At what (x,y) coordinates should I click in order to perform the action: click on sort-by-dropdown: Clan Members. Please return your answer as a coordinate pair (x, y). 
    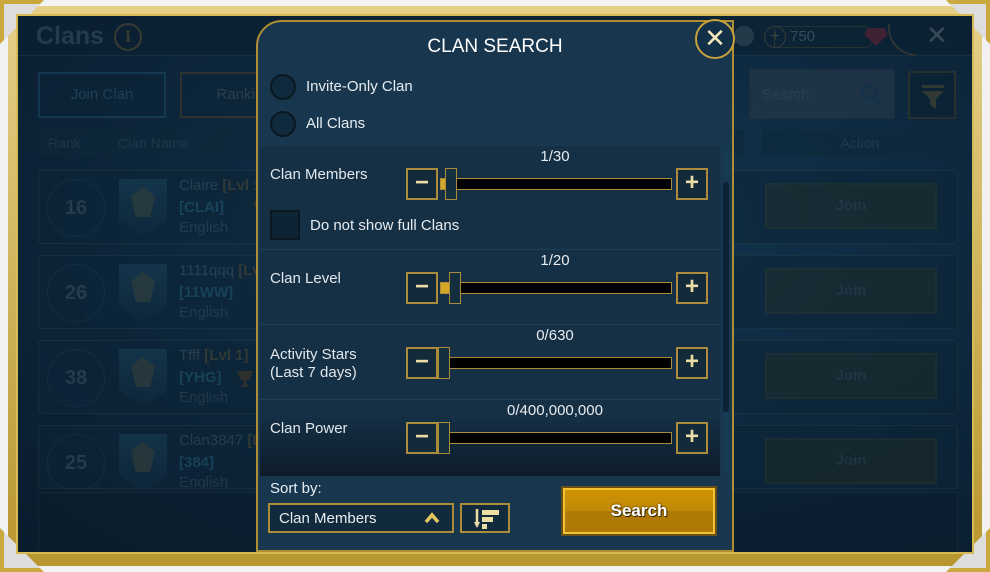
    Looking at the image, I should click on (361, 518).